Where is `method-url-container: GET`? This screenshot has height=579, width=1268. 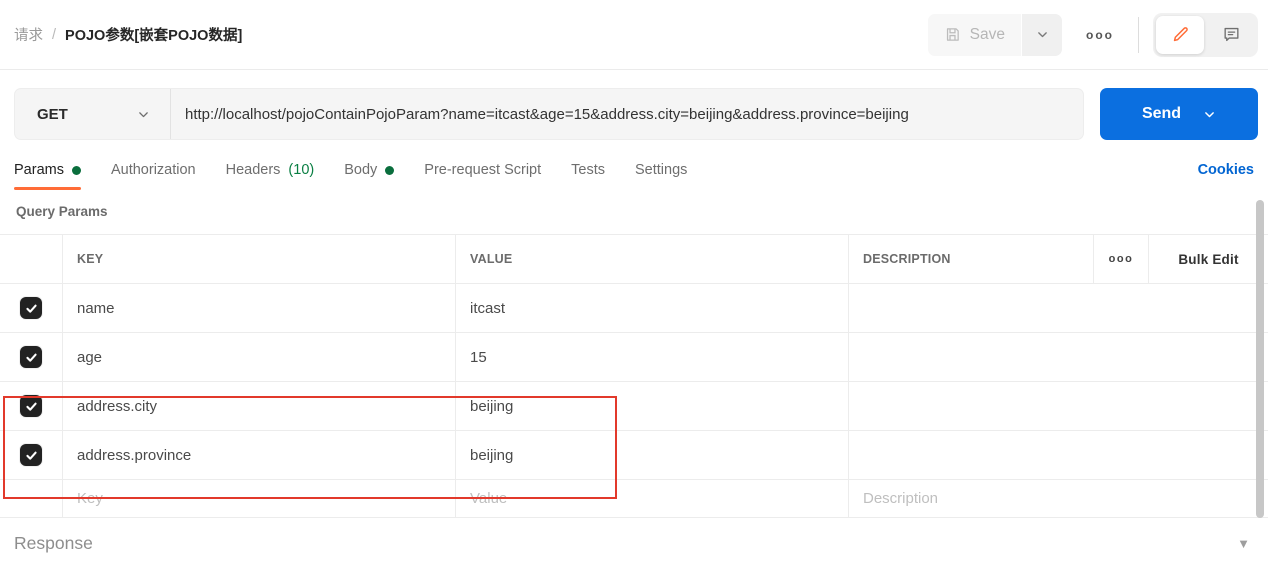 method-url-container: GET is located at coordinates (549, 114).